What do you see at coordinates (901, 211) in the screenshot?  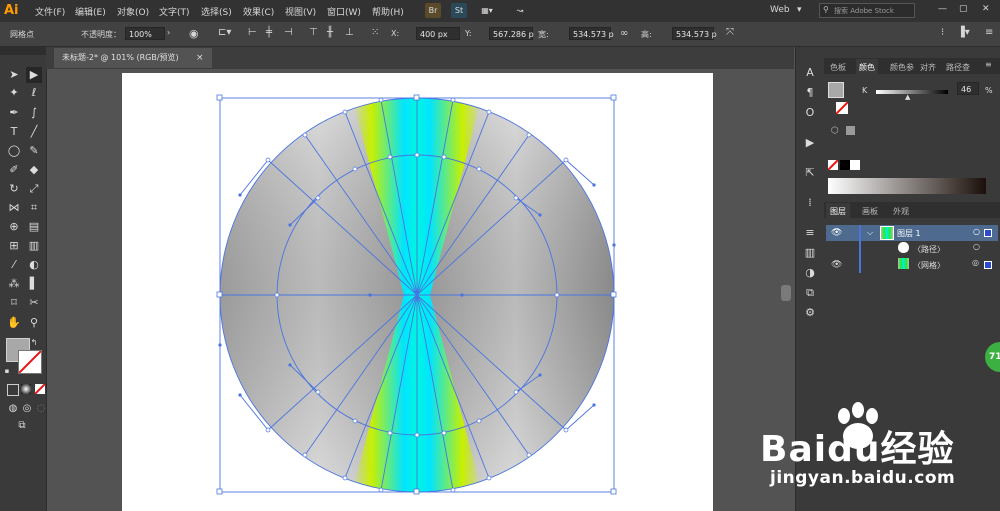 I see `tab-appearance: 外观` at bounding box center [901, 211].